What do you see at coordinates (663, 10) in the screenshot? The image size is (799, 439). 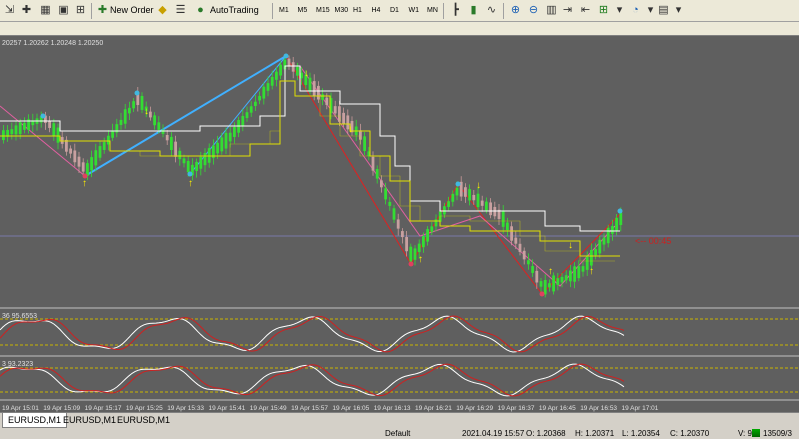 I see `templates-icon: ▤` at bounding box center [663, 10].